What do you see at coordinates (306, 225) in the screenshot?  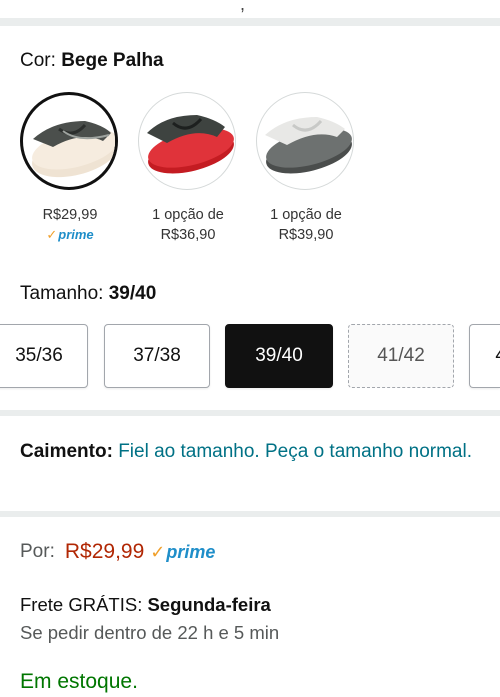 I see `swatch-caption-grey: 1 opção de R$39,90` at bounding box center [306, 225].